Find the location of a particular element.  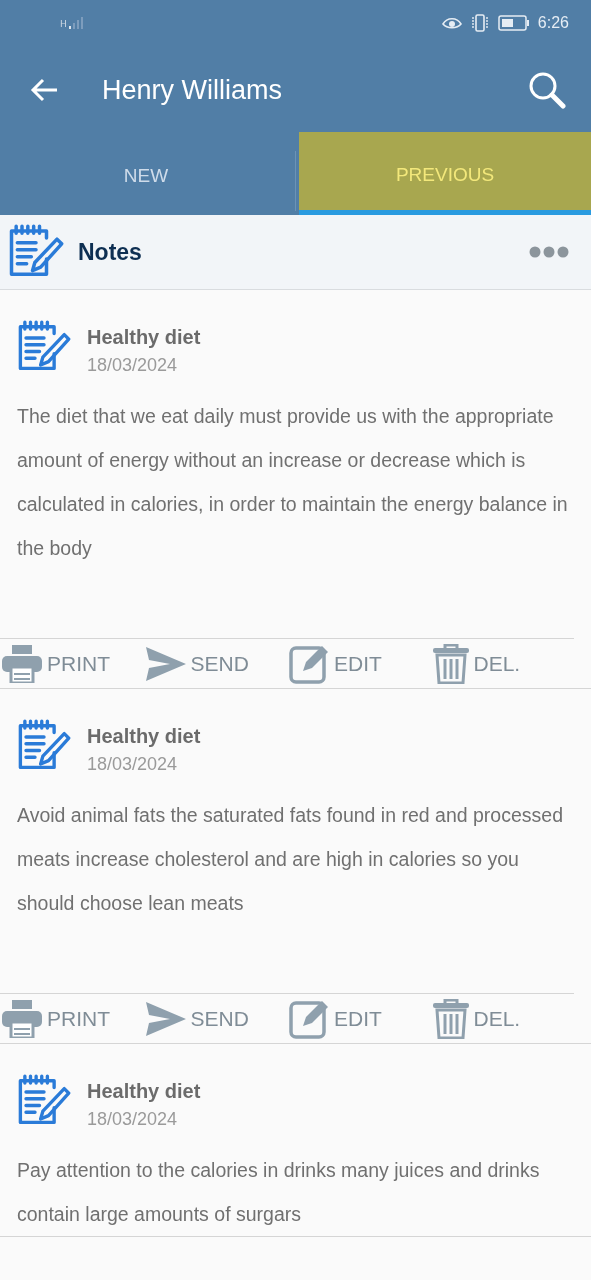

signal-icon is located at coordinates (75, 22).